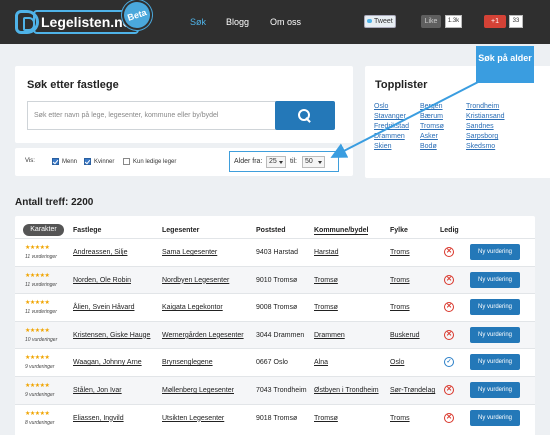 The width and height of the screenshot is (550, 435). What do you see at coordinates (87, 230) in the screenshot?
I see `header-fastlege: Fastlege` at bounding box center [87, 230].